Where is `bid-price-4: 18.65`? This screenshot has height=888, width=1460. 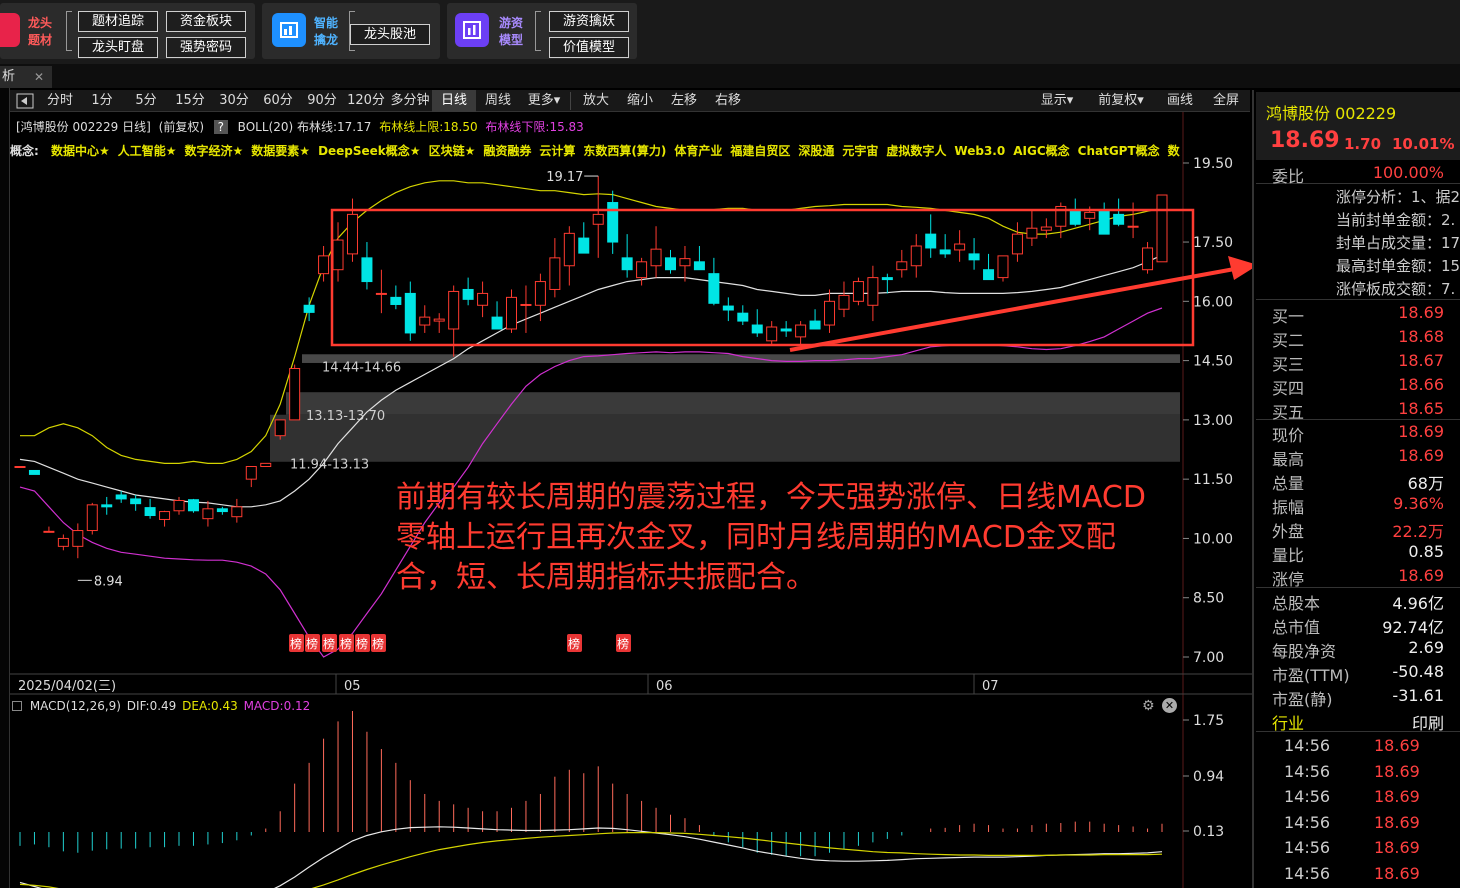
bid-price-4: 18.65 is located at coordinates (1421, 408).